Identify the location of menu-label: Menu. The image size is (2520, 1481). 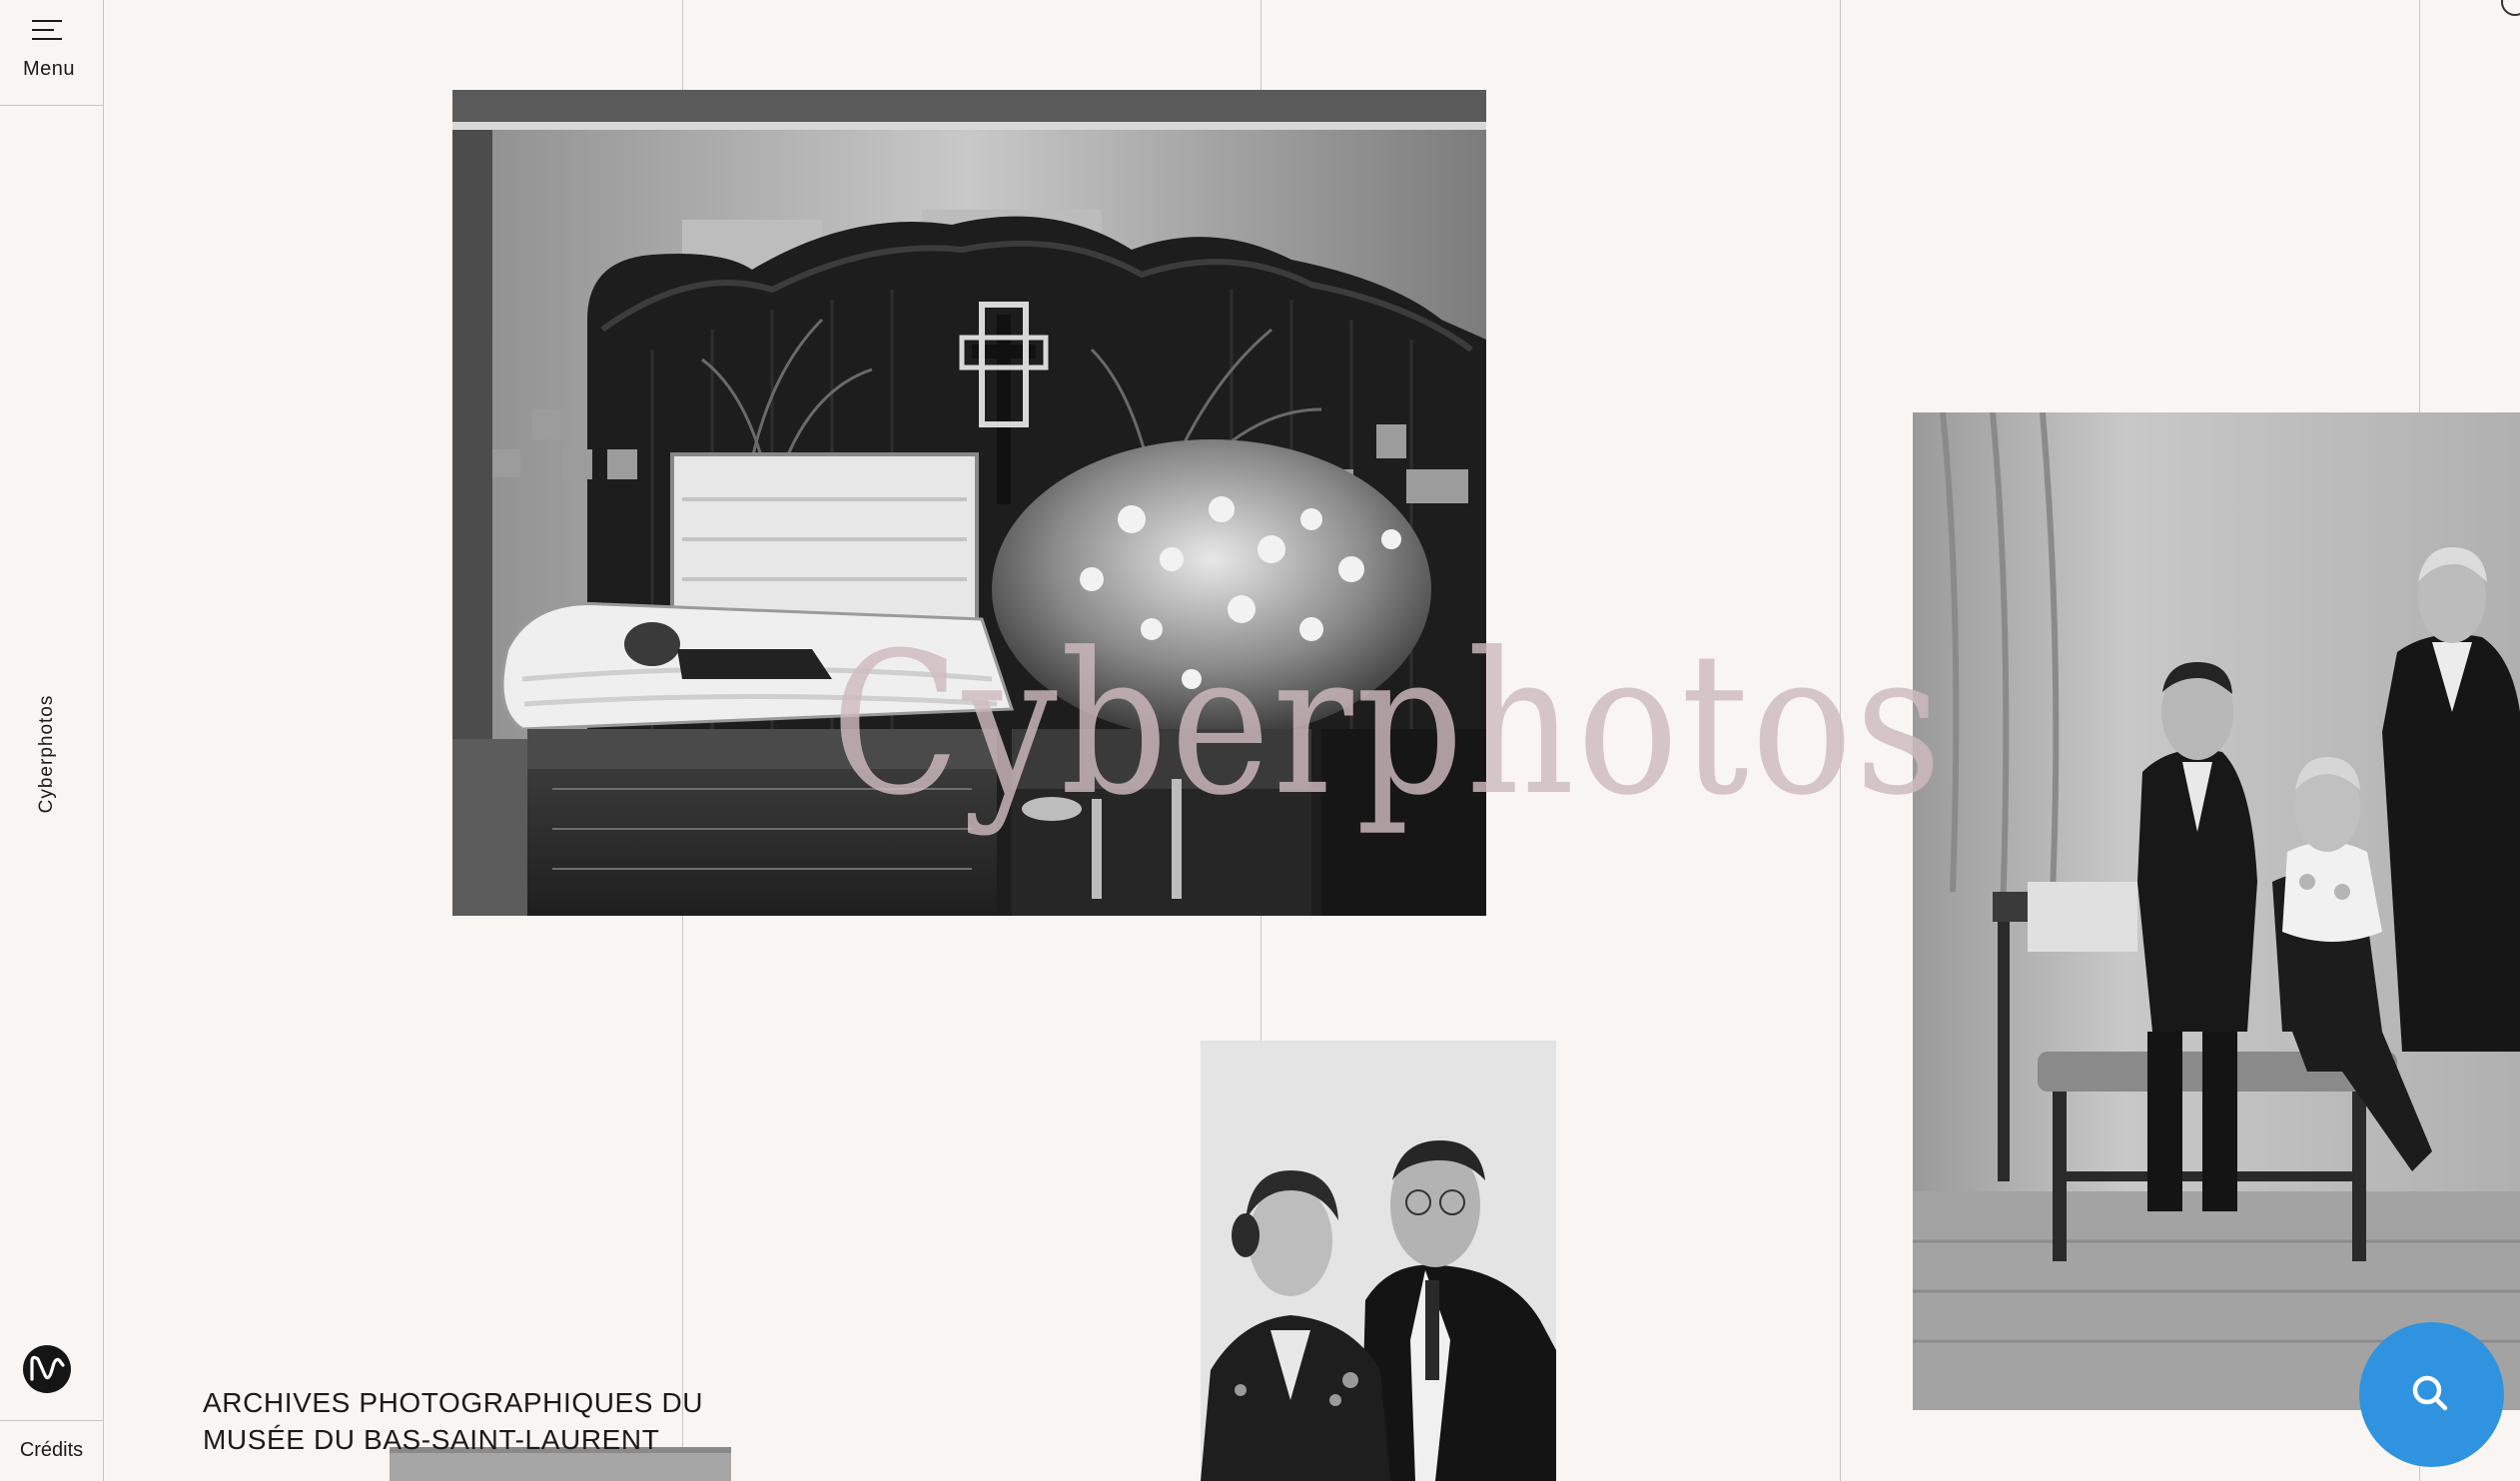
(49, 69).